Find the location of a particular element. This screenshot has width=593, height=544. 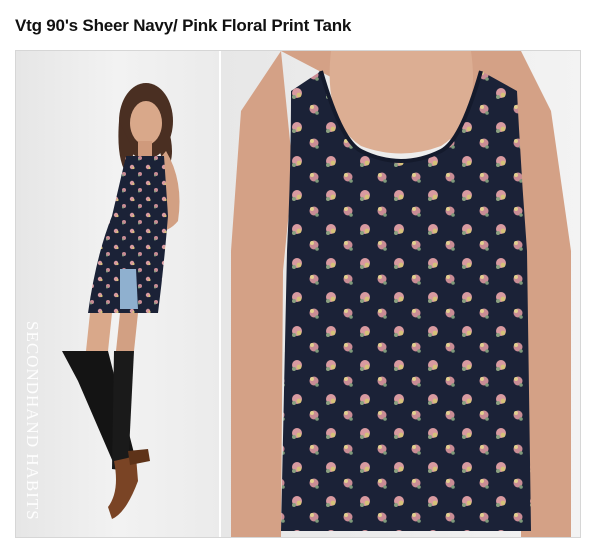

watermark-logo: SECONDHAND HABITS is located at coordinates (33, 426).